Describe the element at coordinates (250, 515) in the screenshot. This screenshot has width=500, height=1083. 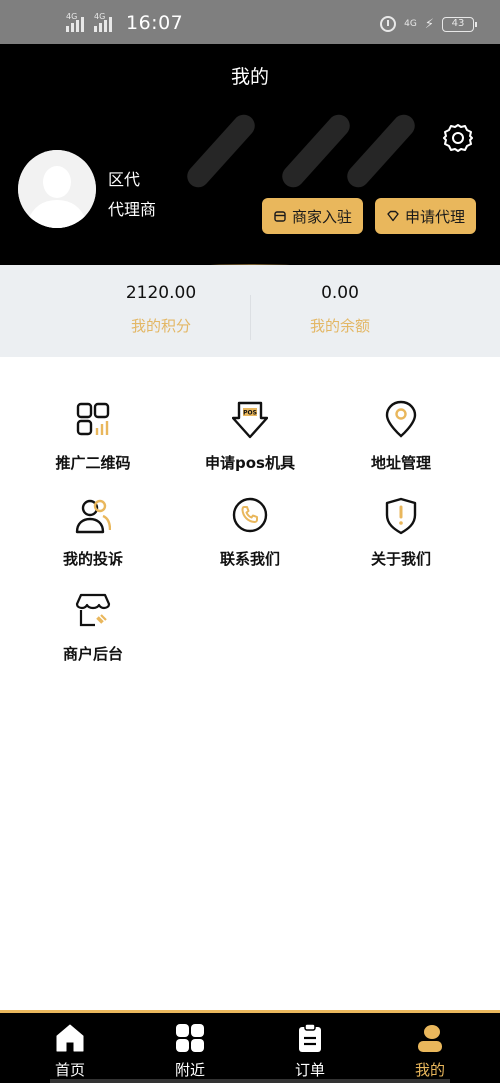
I see `phone-icon` at that location.